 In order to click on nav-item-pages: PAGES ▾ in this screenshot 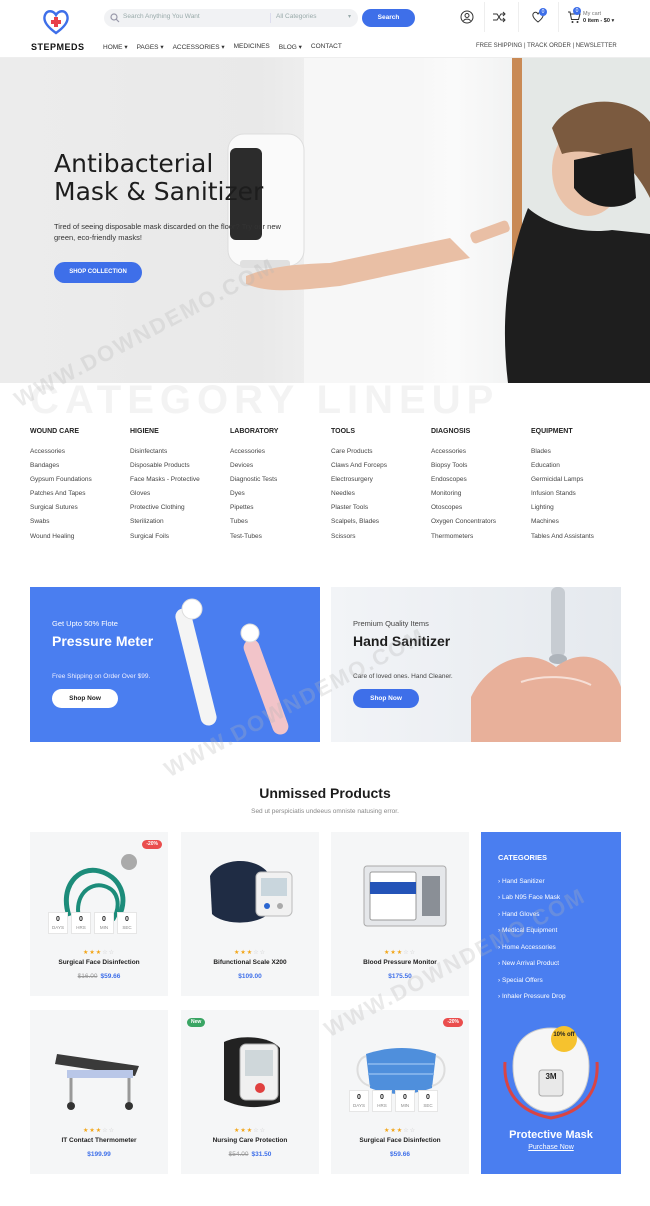, I will do `click(150, 47)`.